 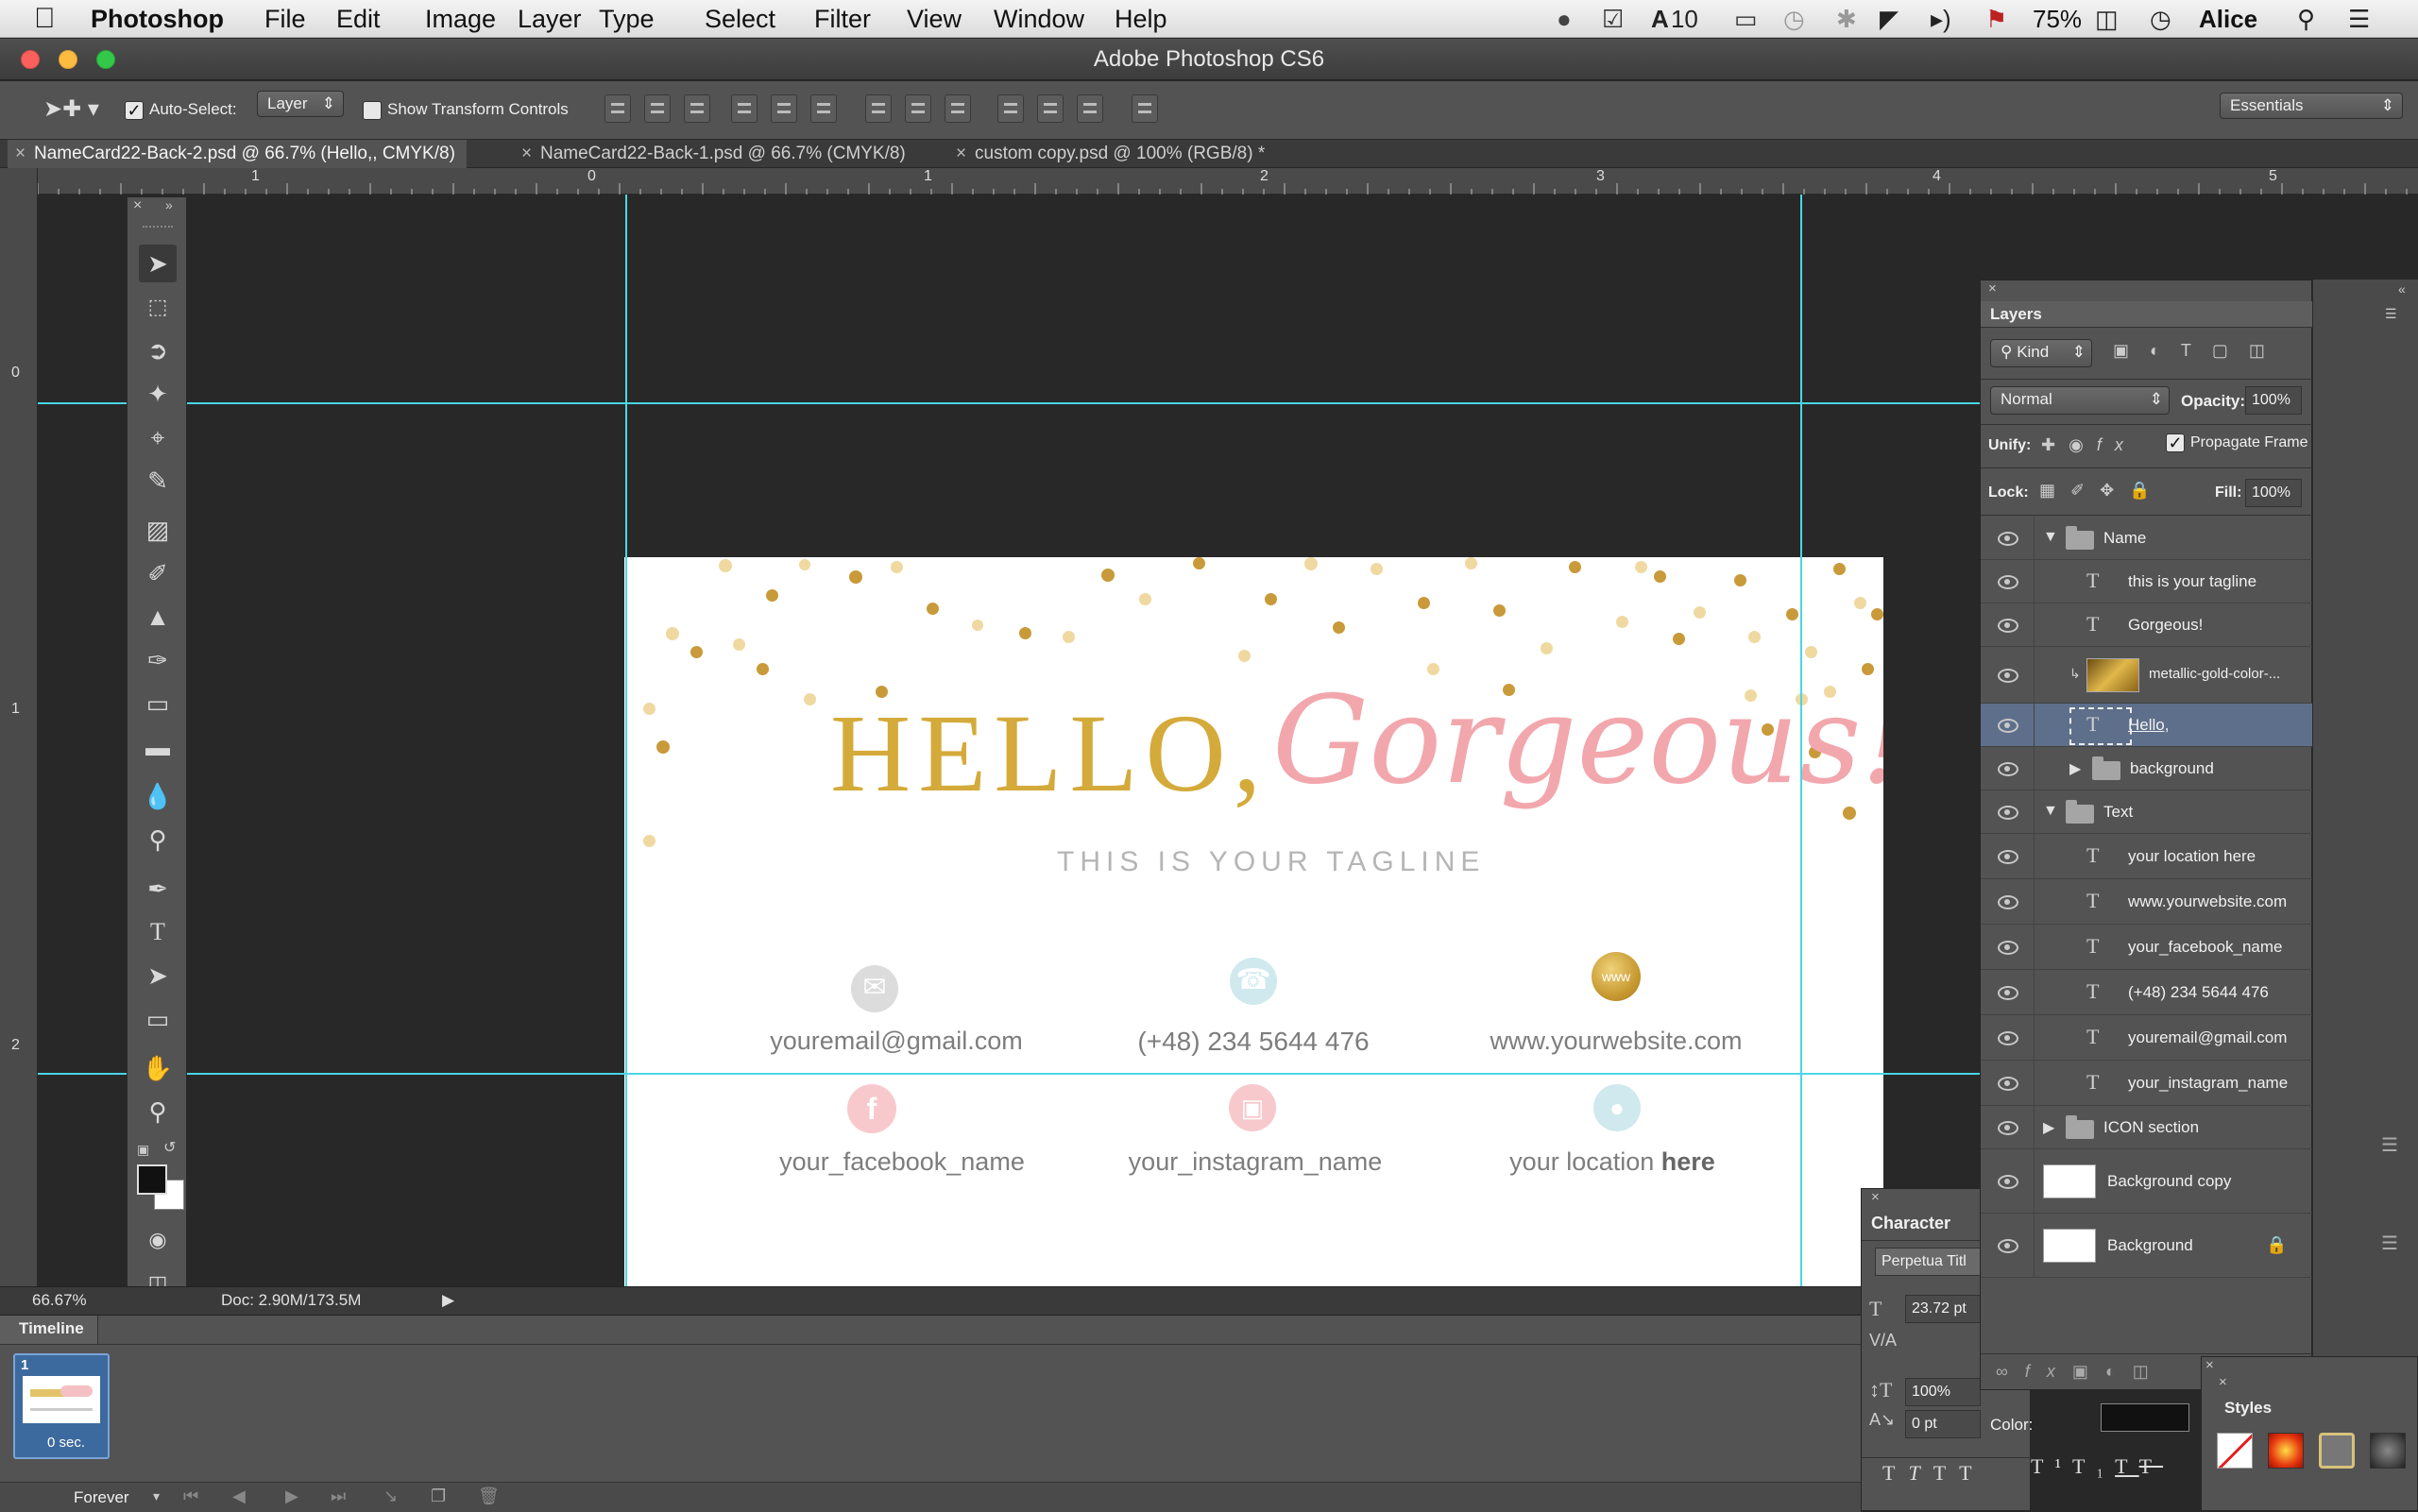 What do you see at coordinates (878, 109) in the screenshot?
I see `distribute-top-icon` at bounding box center [878, 109].